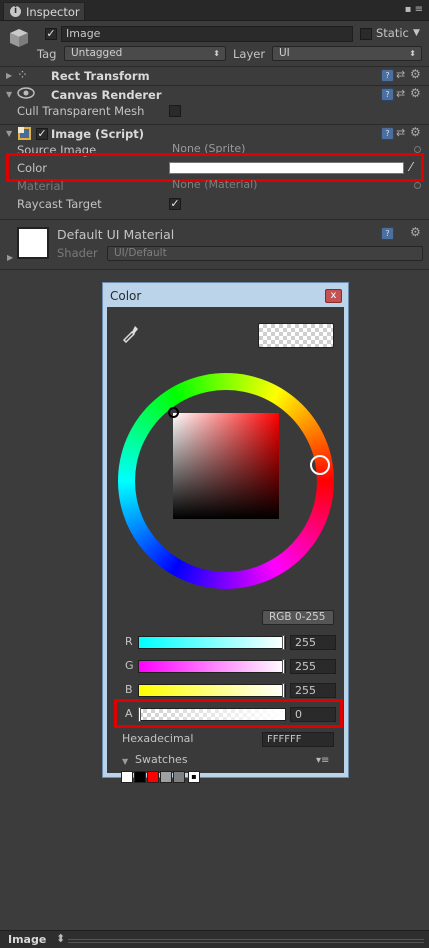 The width and height of the screenshot is (429, 948). What do you see at coordinates (173, 412) in the screenshot?
I see `sv-handle` at bounding box center [173, 412].